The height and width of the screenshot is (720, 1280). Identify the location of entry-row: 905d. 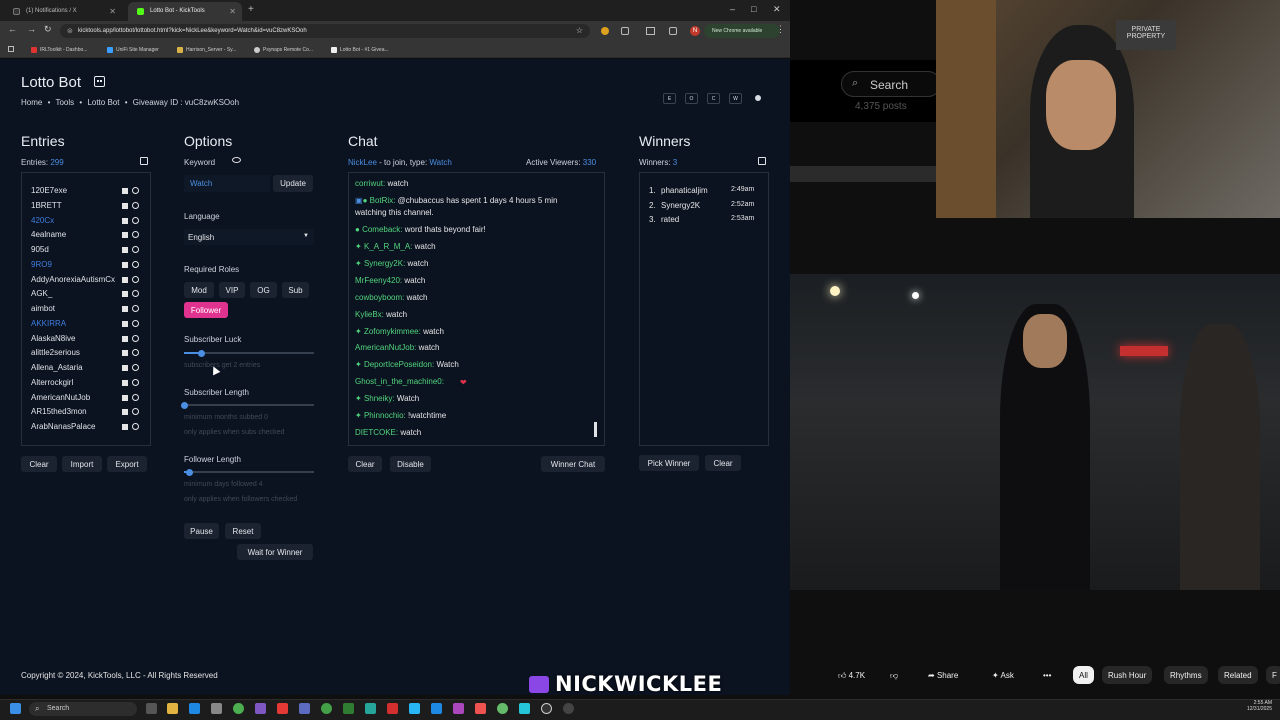
(40, 249).